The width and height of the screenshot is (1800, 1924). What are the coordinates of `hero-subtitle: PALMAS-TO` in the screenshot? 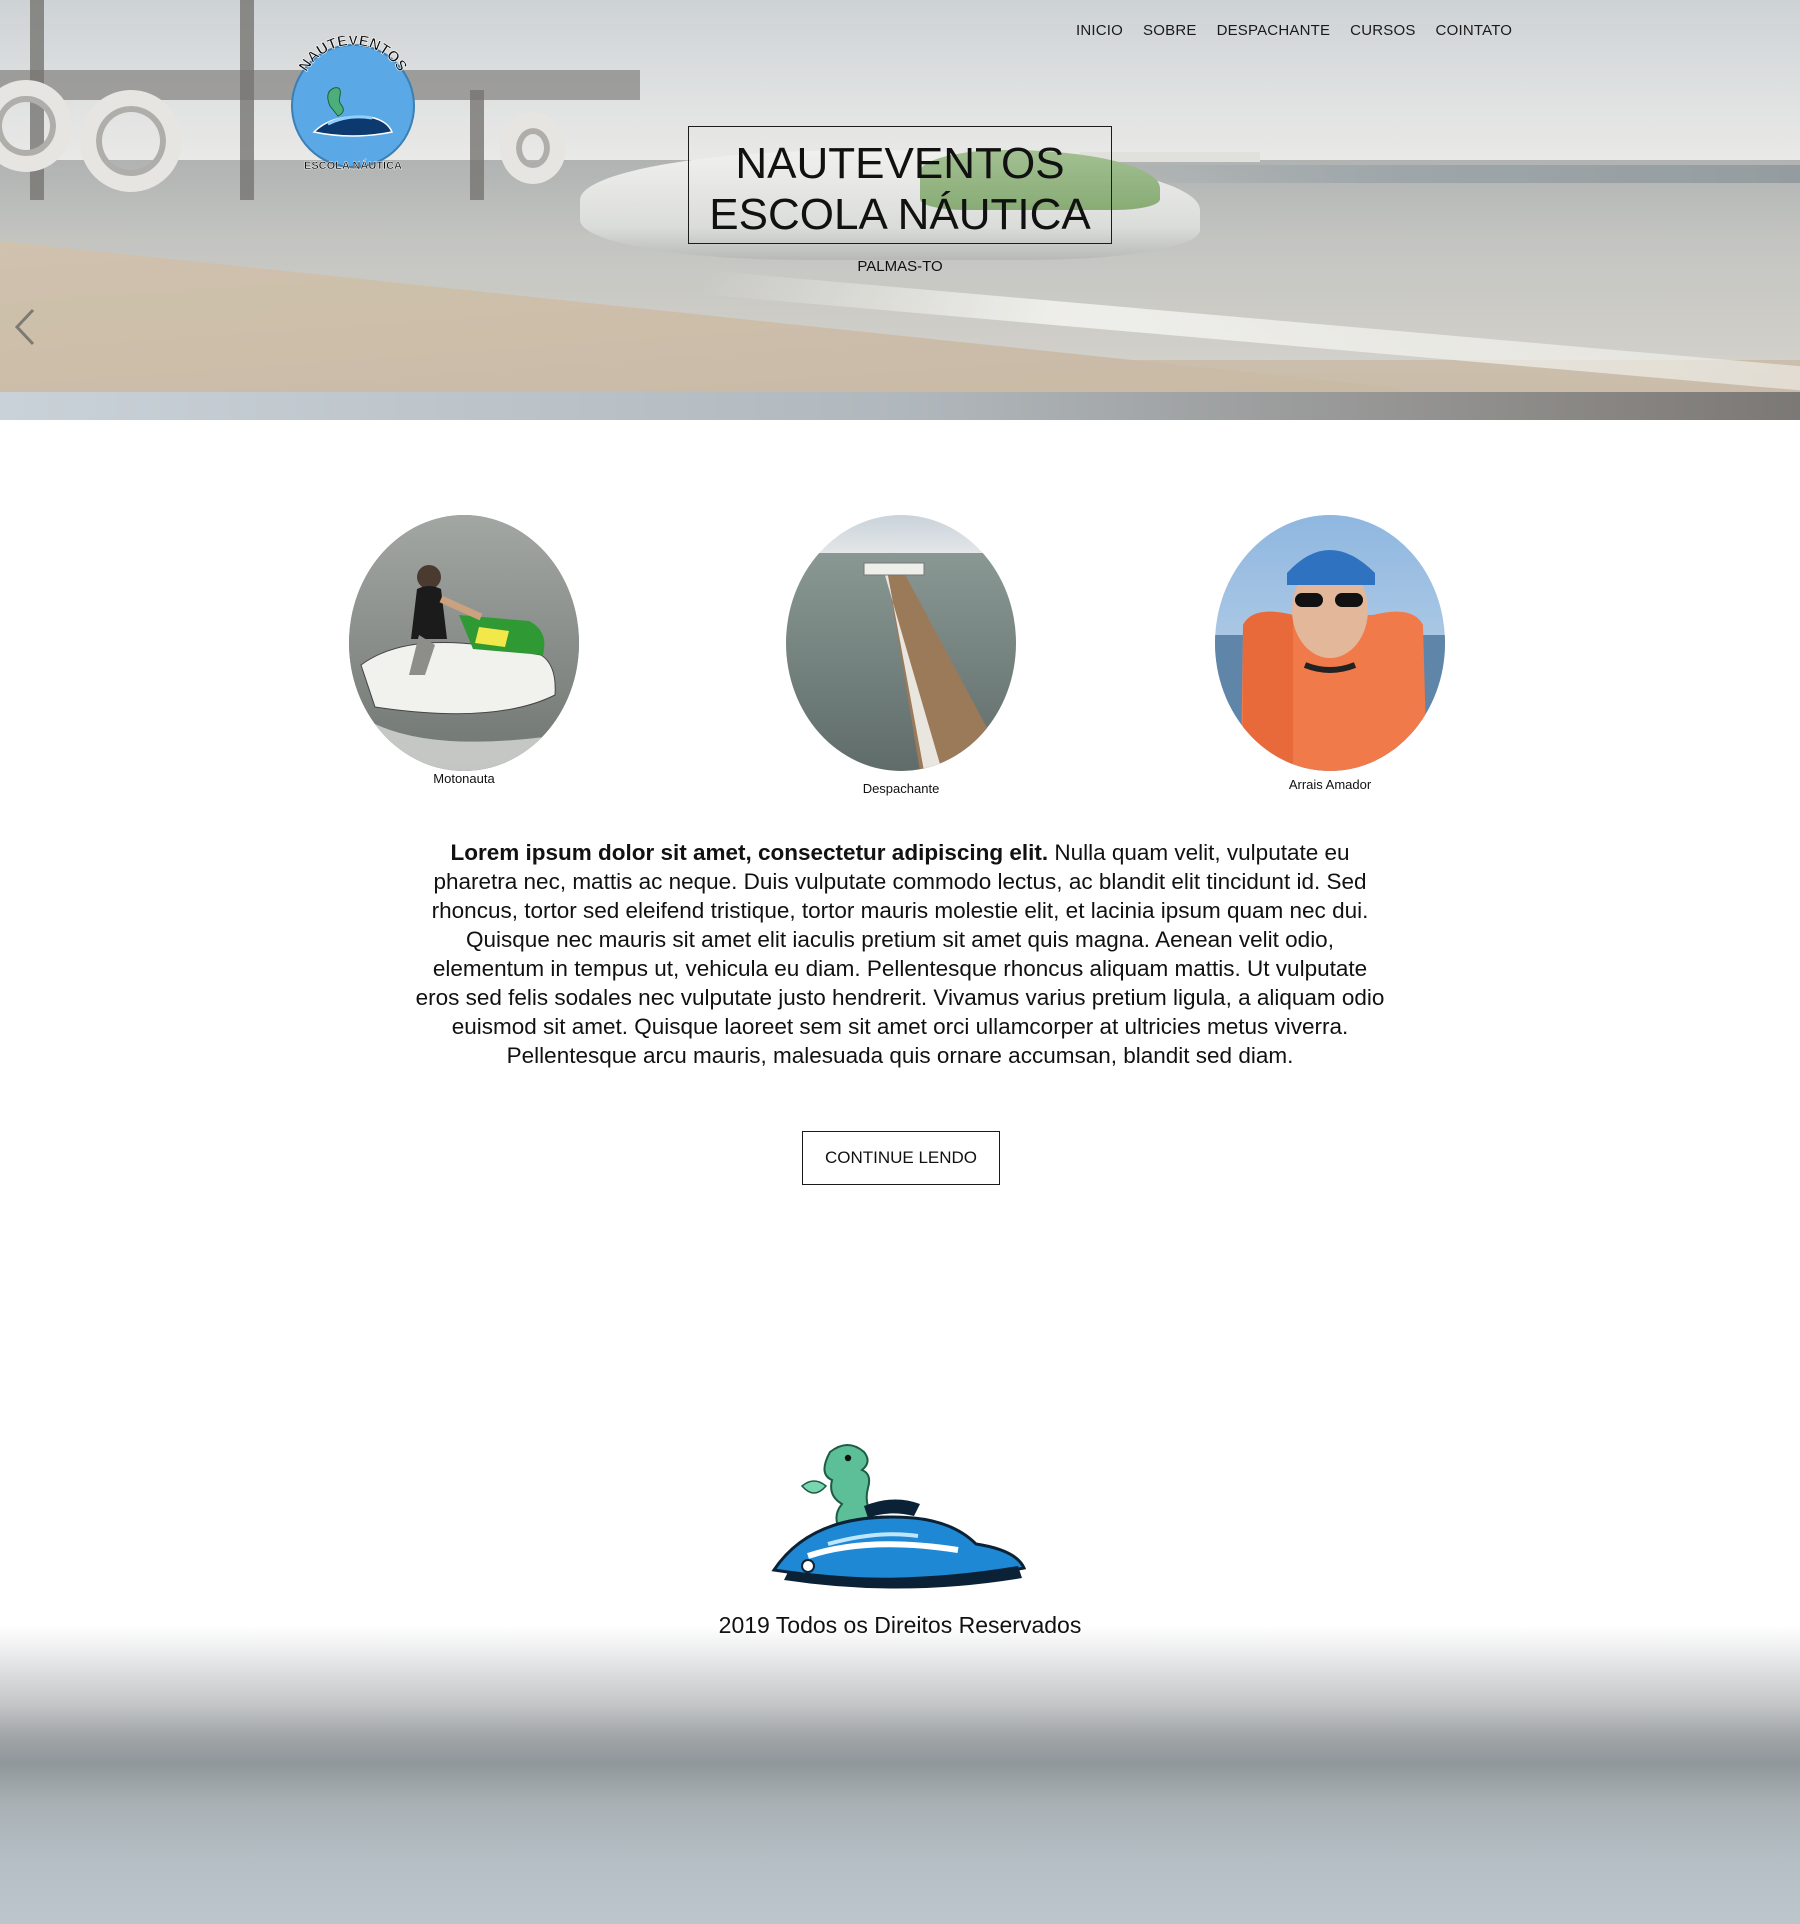 It's located at (900, 266).